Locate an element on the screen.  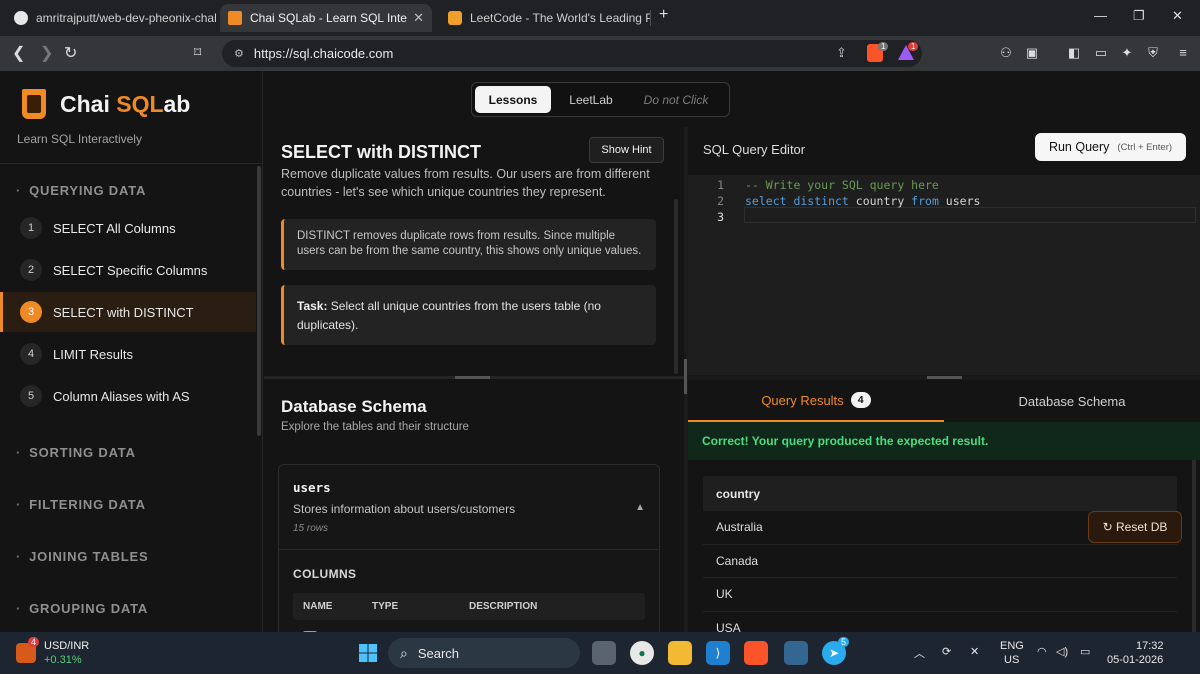
github-icon is located at coordinates (21, 18).